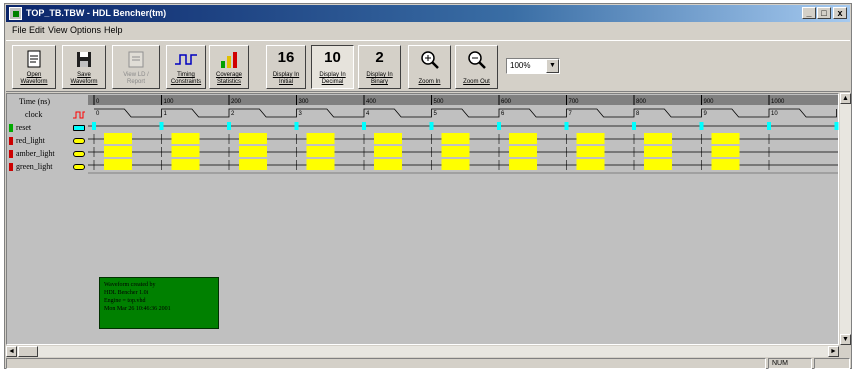 The image size is (855, 372). What do you see at coordinates (136, 59) in the screenshot?
I see `report-icon` at bounding box center [136, 59].